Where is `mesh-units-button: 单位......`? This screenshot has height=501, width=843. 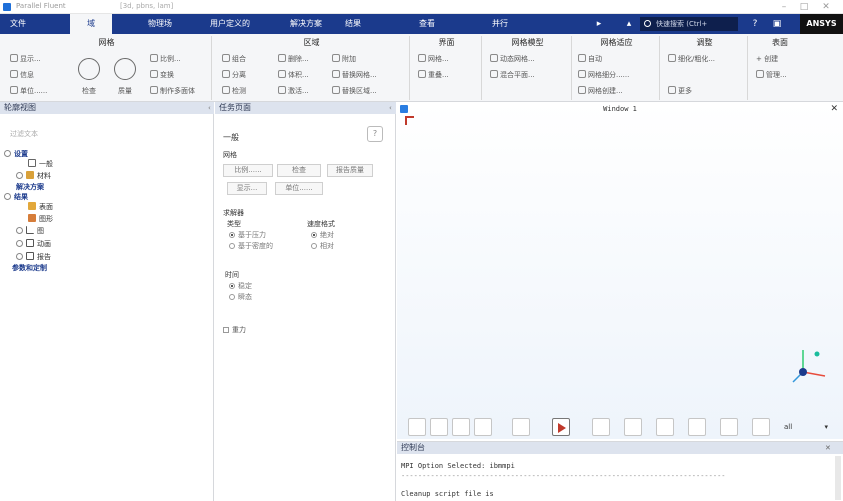
mesh-units-button: 单位...... is located at coordinates (28, 91).